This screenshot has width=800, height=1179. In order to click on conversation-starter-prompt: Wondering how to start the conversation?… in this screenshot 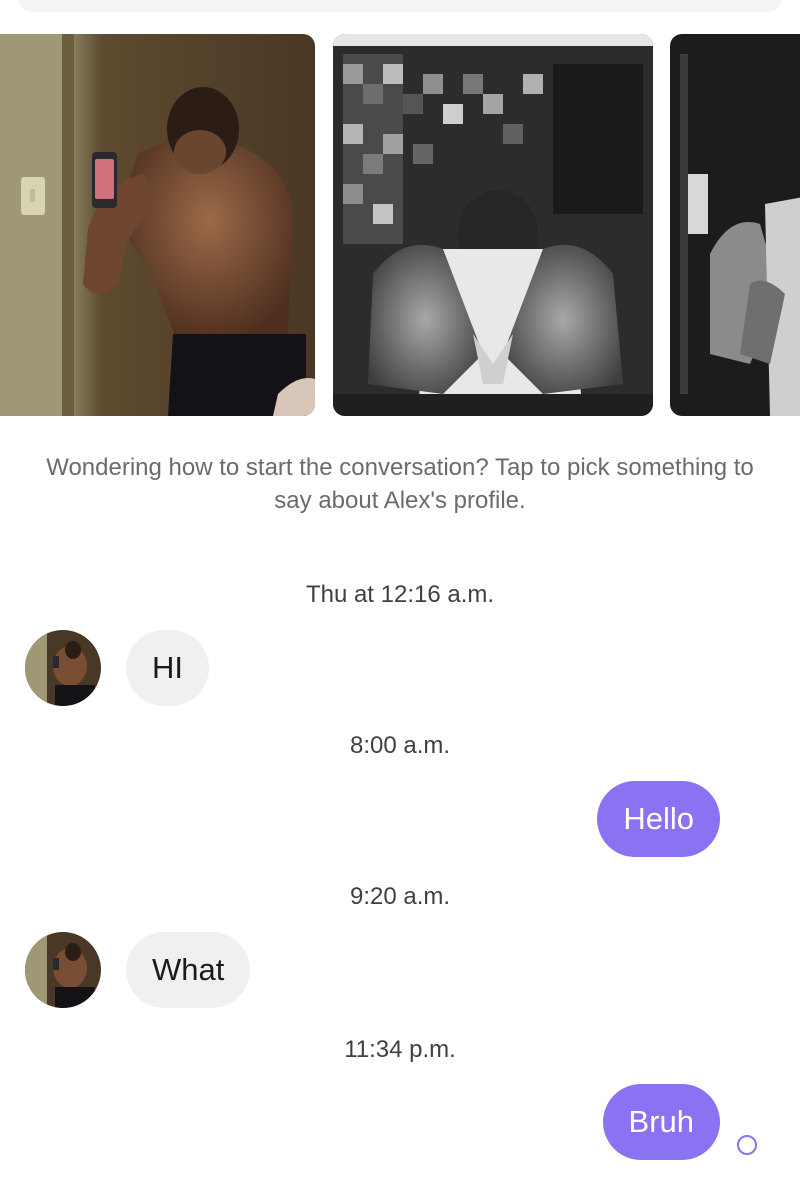, I will do `click(400, 484)`.